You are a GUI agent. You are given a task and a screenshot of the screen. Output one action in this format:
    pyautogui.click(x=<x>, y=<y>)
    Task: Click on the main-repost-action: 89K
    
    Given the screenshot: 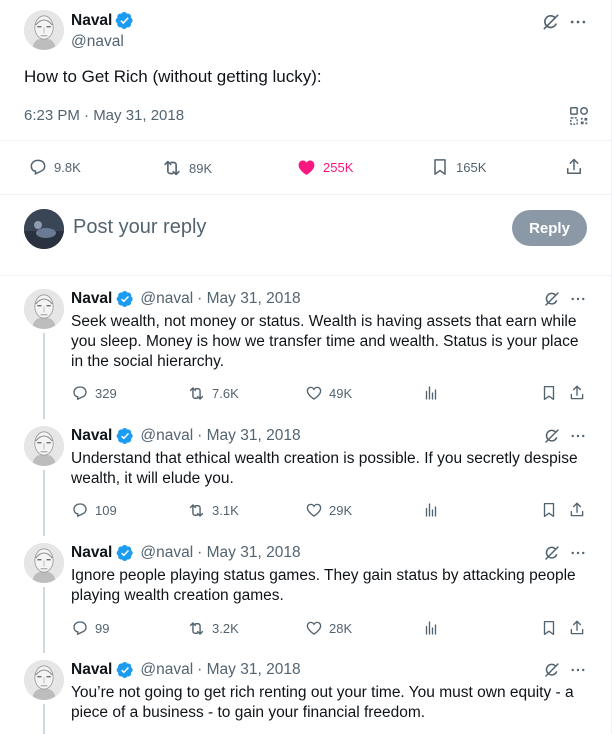 What is the action you would take?
    pyautogui.click(x=186, y=168)
    